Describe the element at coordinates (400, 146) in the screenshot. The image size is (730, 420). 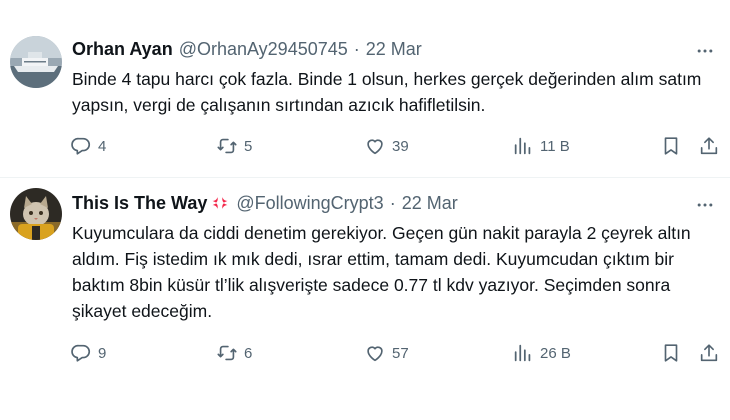
I see `like-count: 39` at that location.